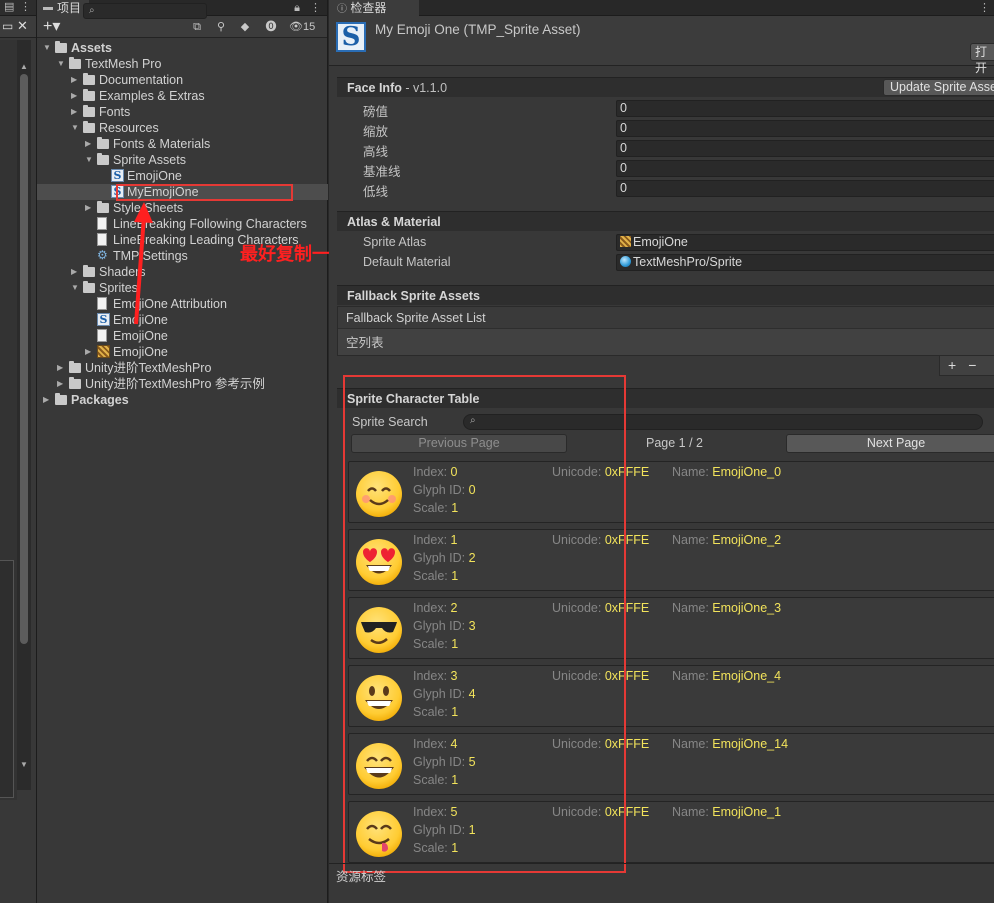 The width and height of the screenshot is (994, 903). What do you see at coordinates (182, 400) in the screenshot?
I see `tree-item: ▶ Packages` at bounding box center [182, 400].